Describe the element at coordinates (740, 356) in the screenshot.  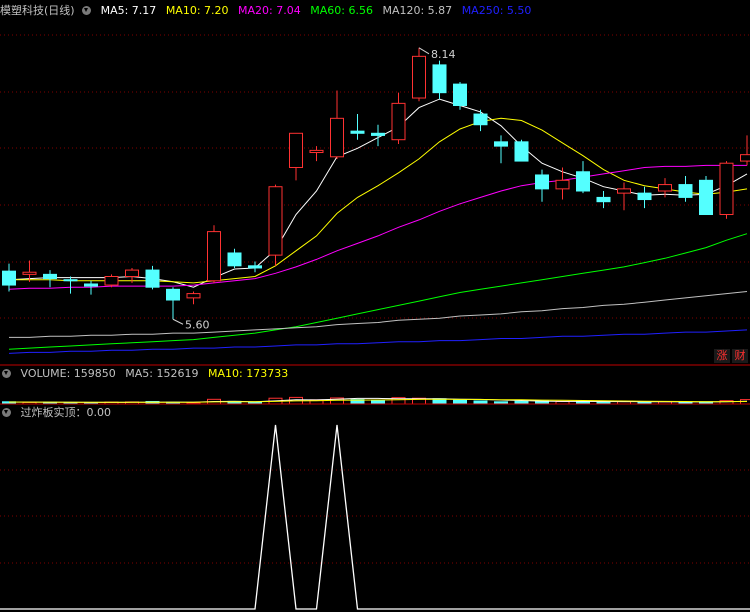
I see `cai-button: 财` at that location.